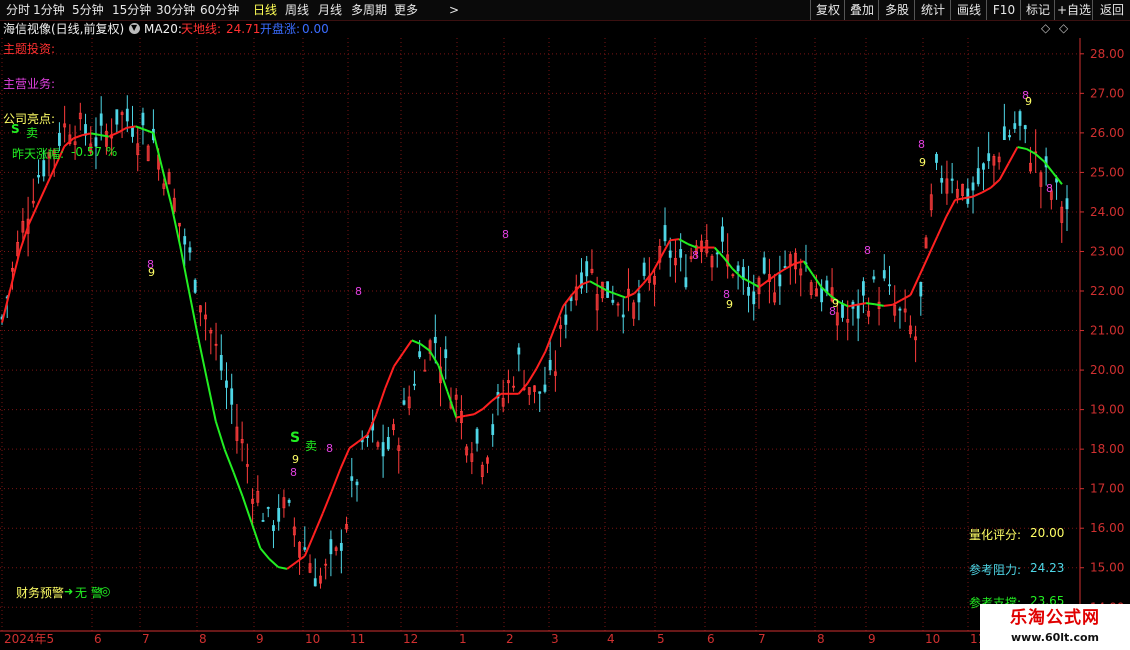  Describe the element at coordinates (1037, 10) in the screenshot. I see `toolbar-button-6: 标记` at that location.